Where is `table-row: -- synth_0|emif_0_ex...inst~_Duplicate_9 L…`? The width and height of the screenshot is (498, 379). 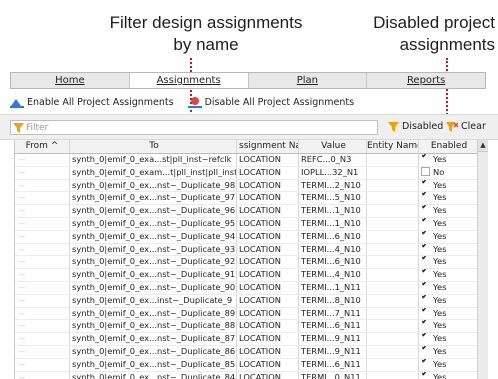
table-row: -- synth_0|emif_0_ex...inst~_Duplicate_9 L… is located at coordinates (246, 301).